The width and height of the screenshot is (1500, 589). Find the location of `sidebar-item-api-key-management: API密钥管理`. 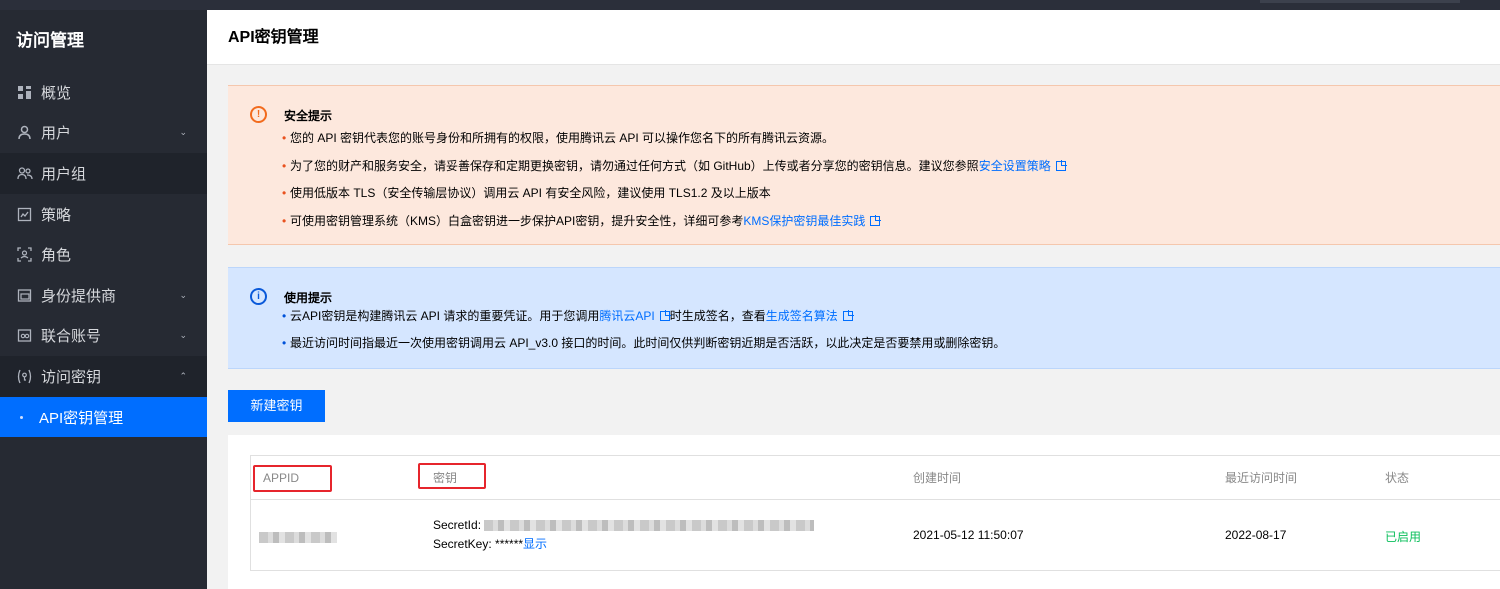

sidebar-item-api-key-management: API密钥管理 is located at coordinates (103, 417).